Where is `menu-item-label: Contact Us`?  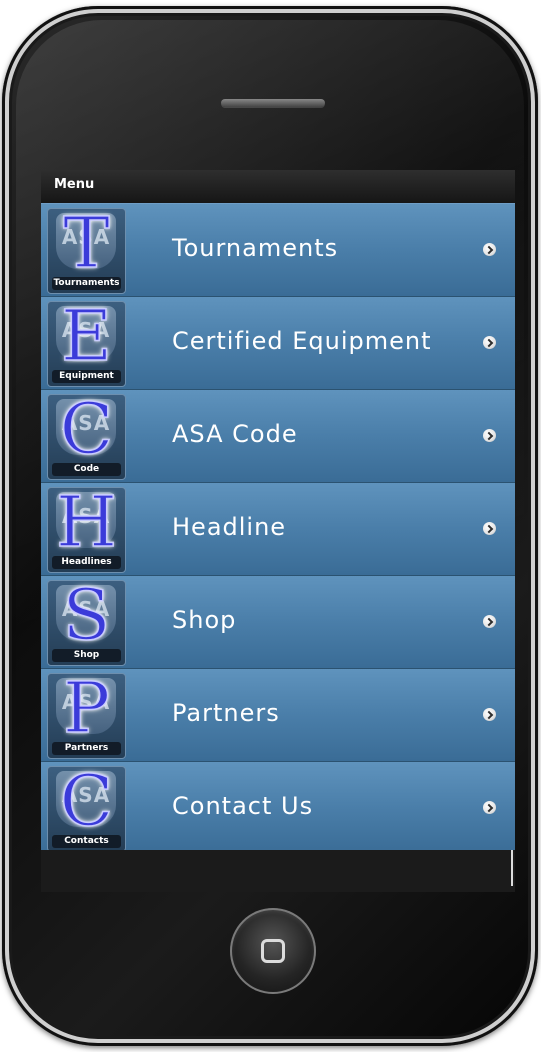
menu-item-label: Contact Us is located at coordinates (243, 806).